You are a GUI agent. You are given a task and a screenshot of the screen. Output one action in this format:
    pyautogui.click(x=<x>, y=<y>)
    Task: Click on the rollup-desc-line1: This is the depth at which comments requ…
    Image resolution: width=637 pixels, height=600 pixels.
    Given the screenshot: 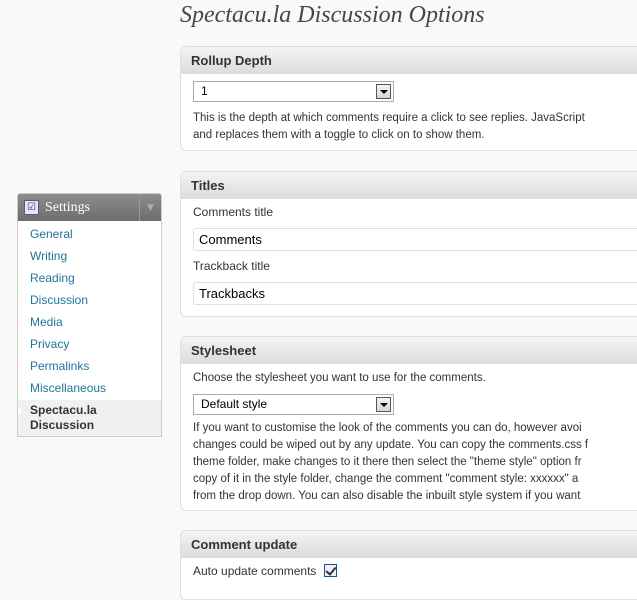 What is the action you would take?
    pyautogui.click(x=389, y=118)
    